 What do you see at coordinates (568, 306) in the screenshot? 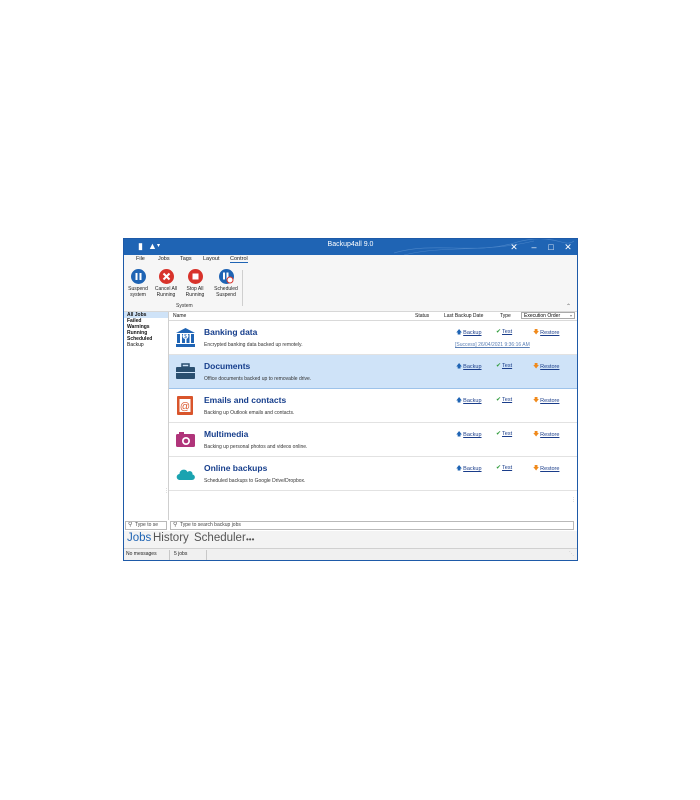
I see `ribbon-collapse-icon: ⌃` at bounding box center [568, 306].